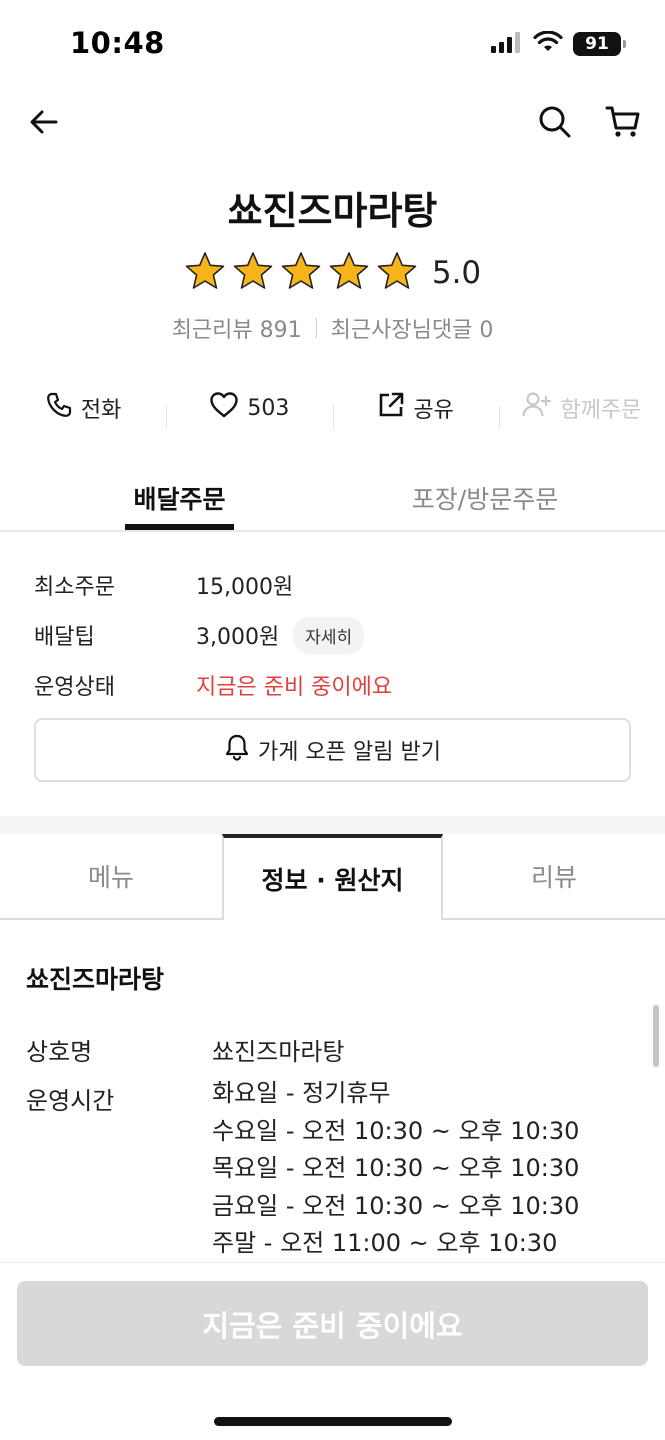 Image resolution: width=665 pixels, height=1440 pixels. Describe the element at coordinates (44, 122) in the screenshot. I see `back-arrow-icon` at that location.